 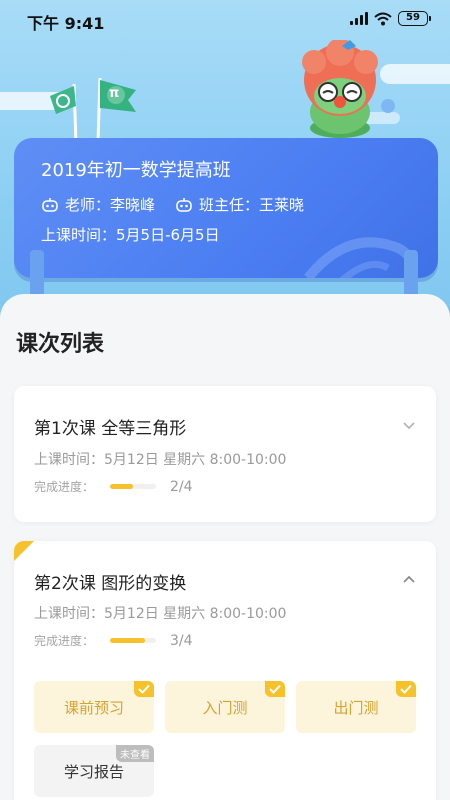 I want to click on progress-count: 2/4, so click(x=181, y=486).